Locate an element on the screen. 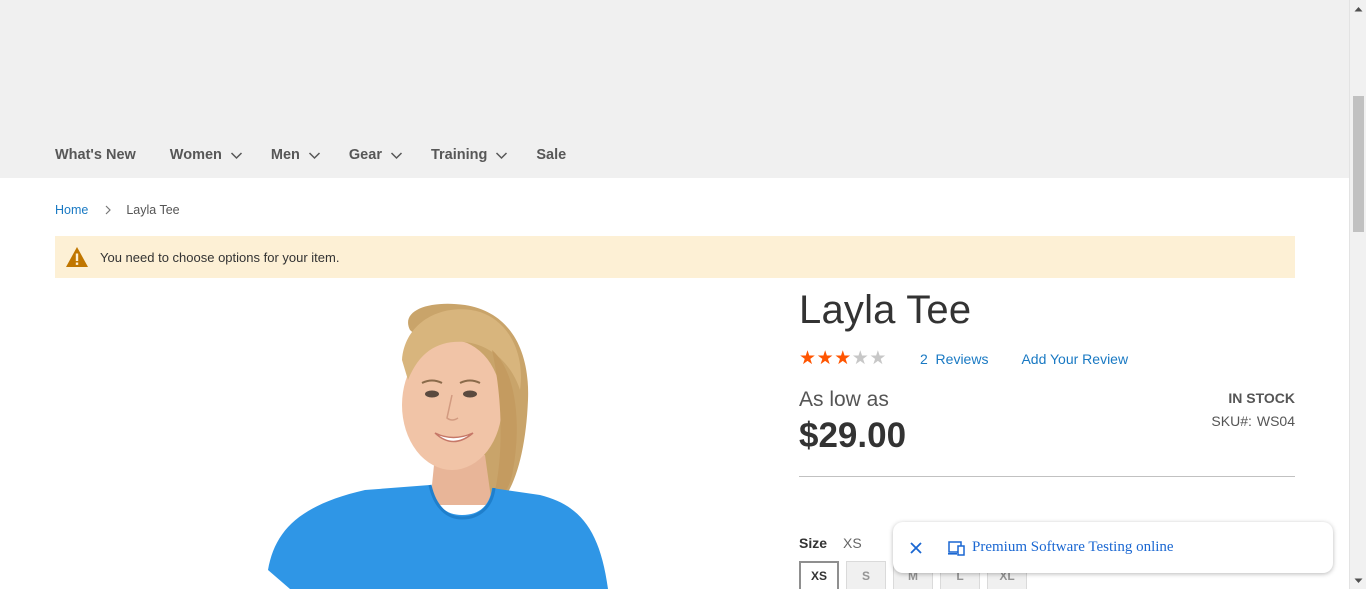 The width and height of the screenshot is (1366, 589). nav-item-label: Women is located at coordinates (195, 155).